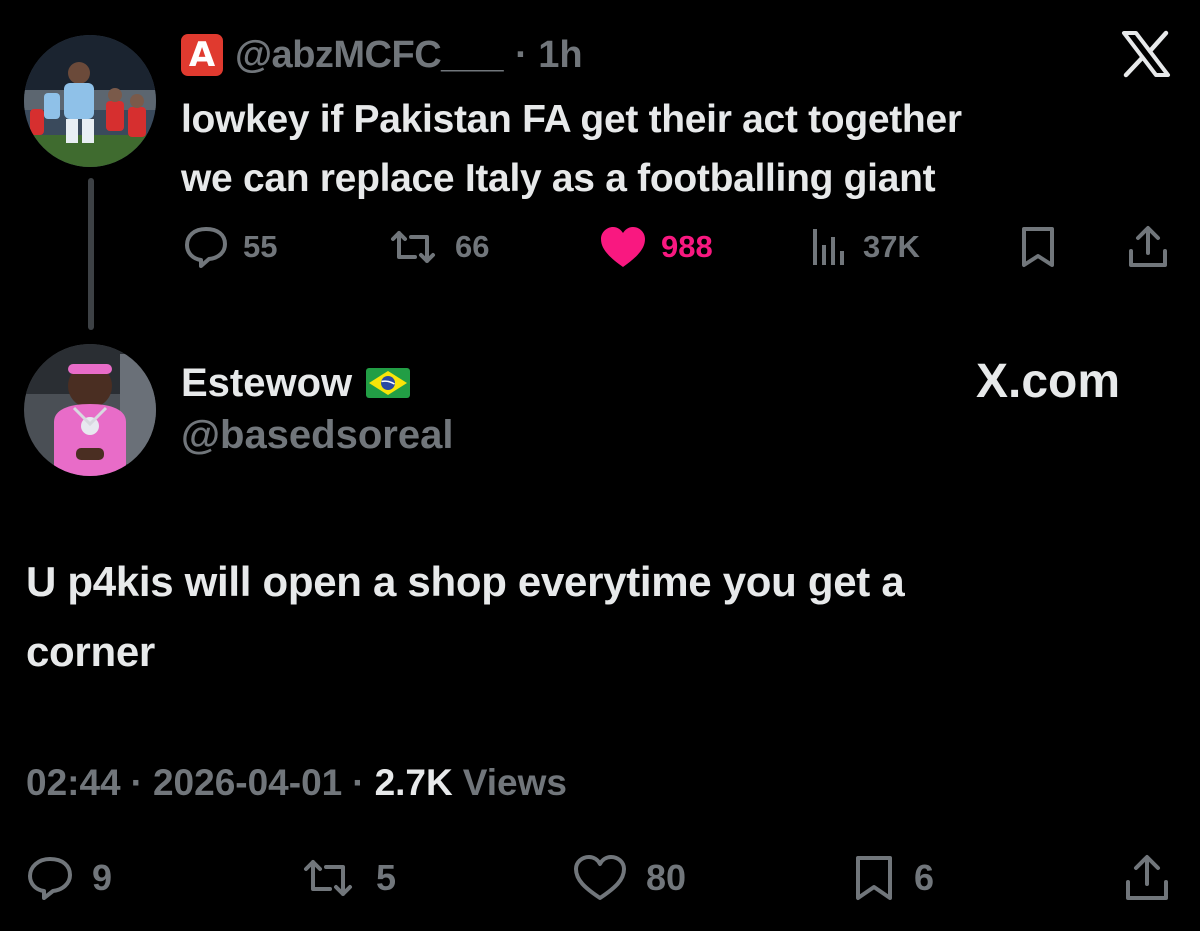  I want to click on parent-action-bar: 55 66 988 37K, so click(676, 247).